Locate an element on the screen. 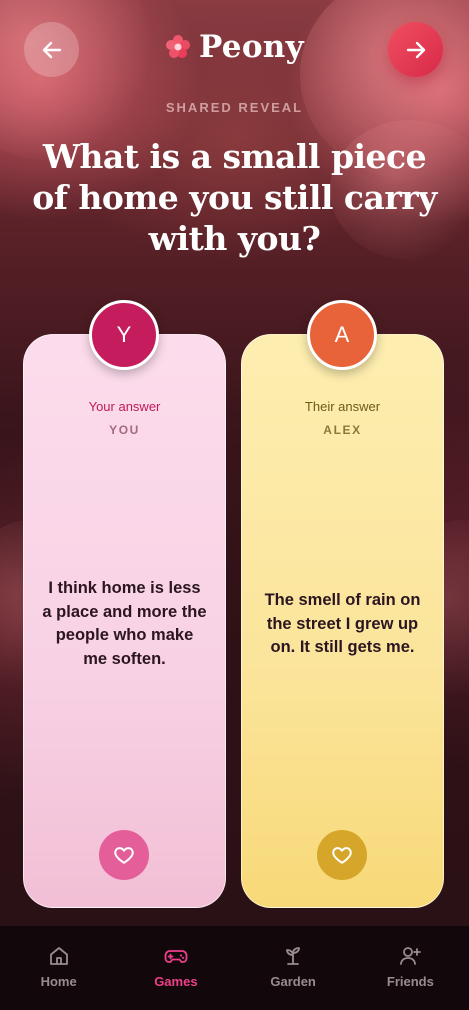 Image resolution: width=469 pixels, height=1010 pixels. answer-owner-name: YOU is located at coordinates (124, 430).